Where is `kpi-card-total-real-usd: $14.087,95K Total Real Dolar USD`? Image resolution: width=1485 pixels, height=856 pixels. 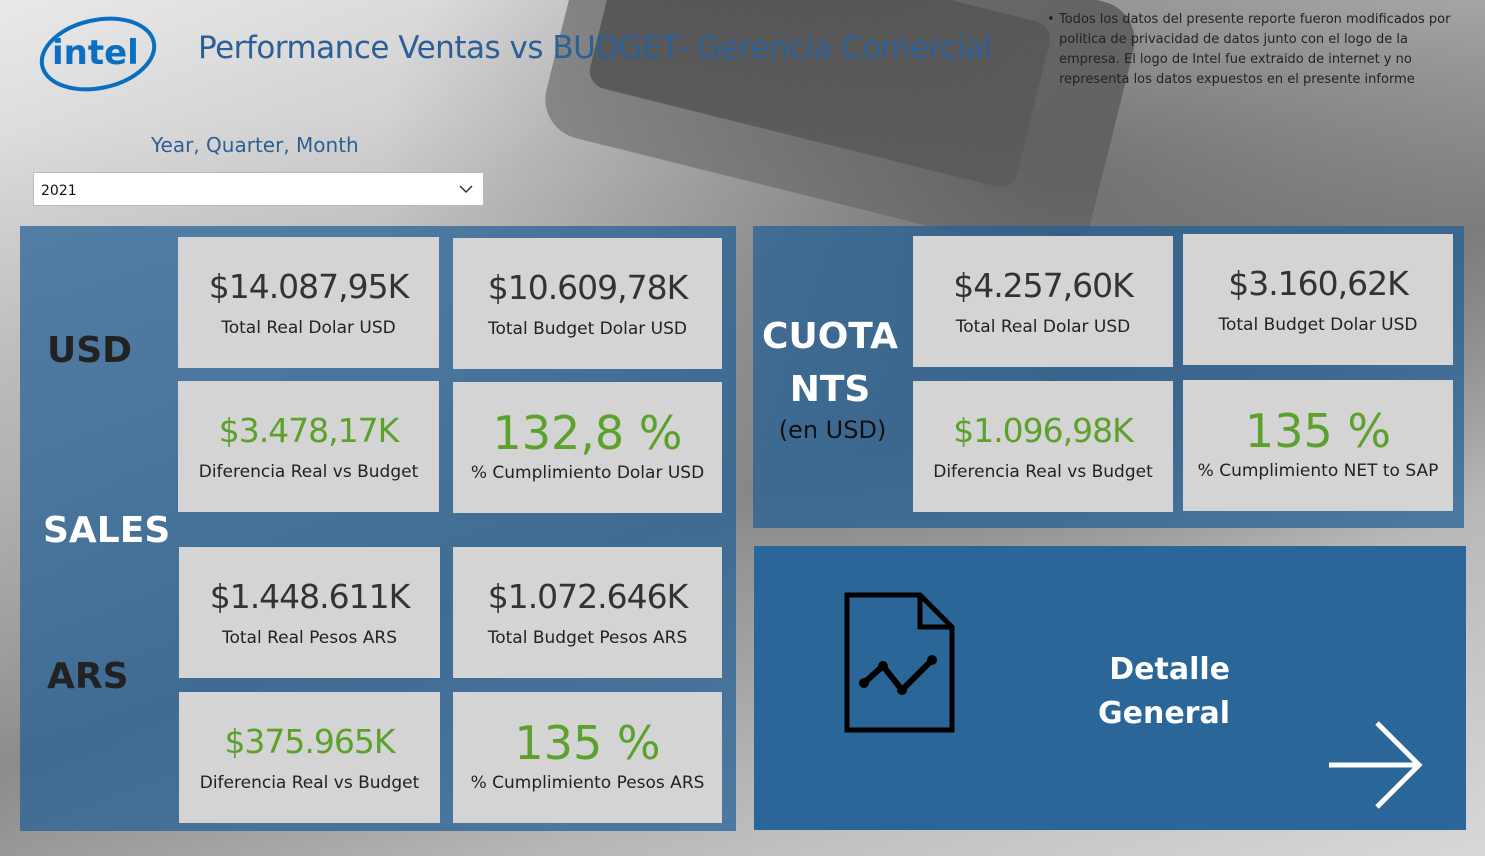 kpi-card-total-real-usd: $14.087,95K Total Real Dolar USD is located at coordinates (308, 302).